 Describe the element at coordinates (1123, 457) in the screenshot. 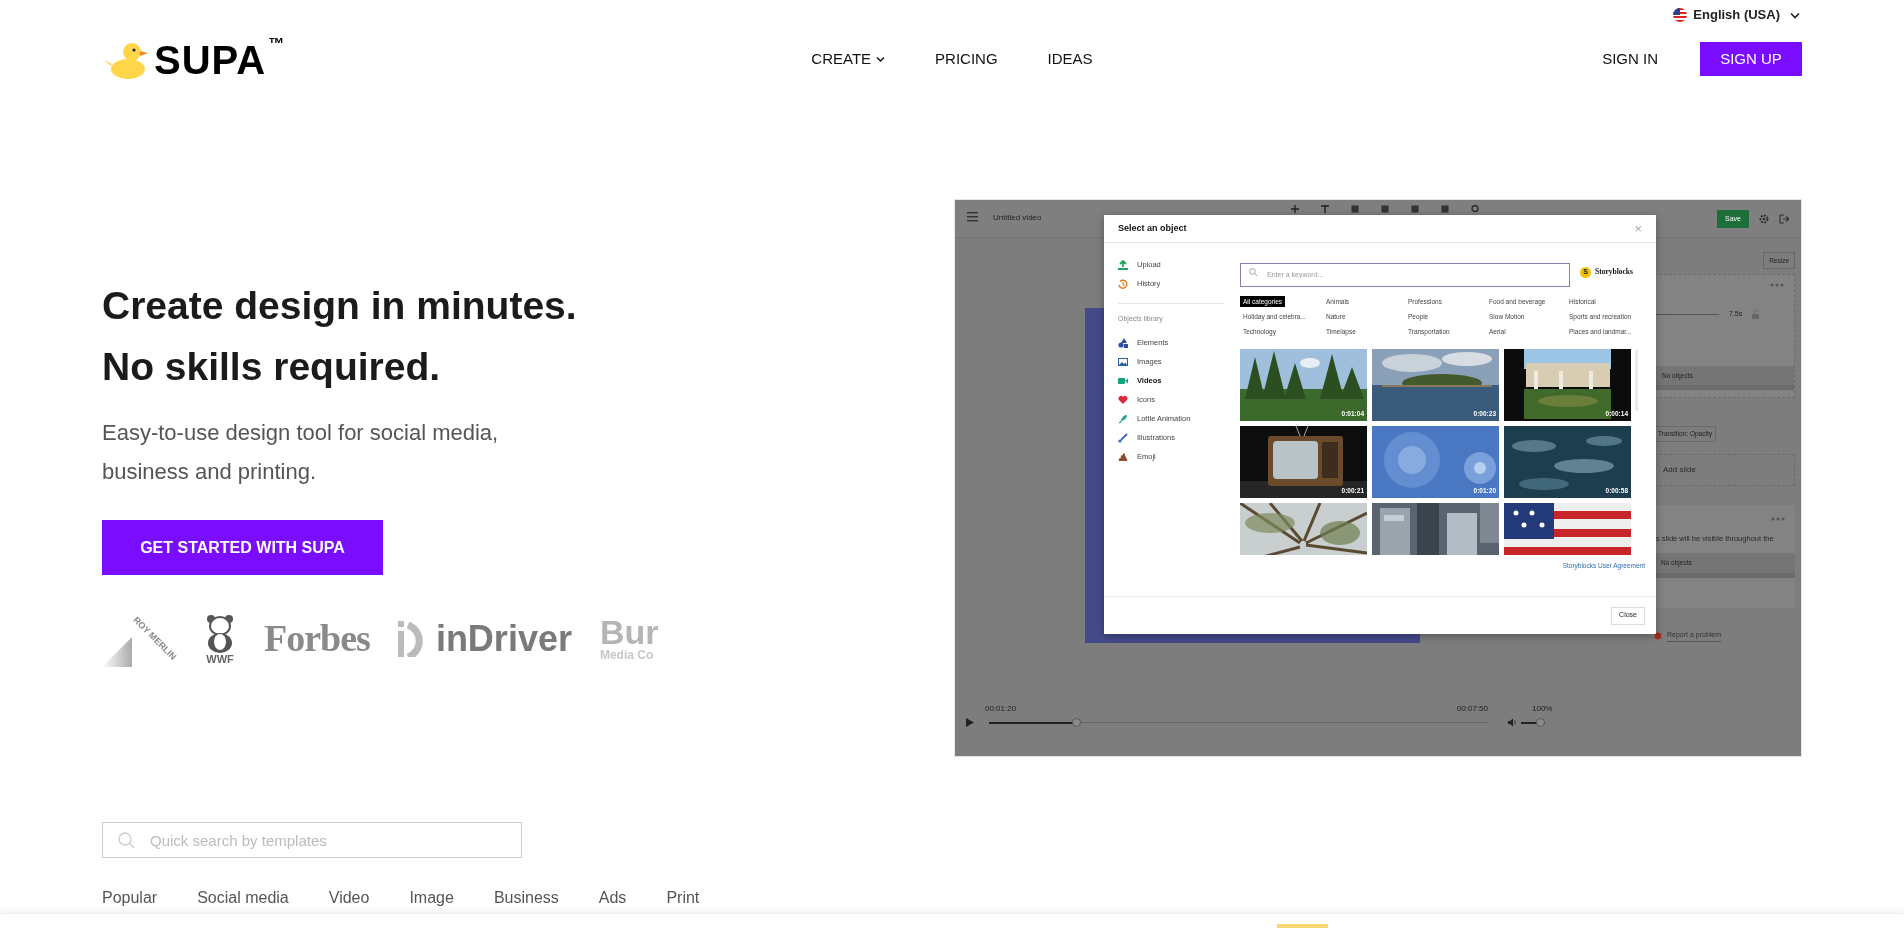

I see `pile-icon` at that location.